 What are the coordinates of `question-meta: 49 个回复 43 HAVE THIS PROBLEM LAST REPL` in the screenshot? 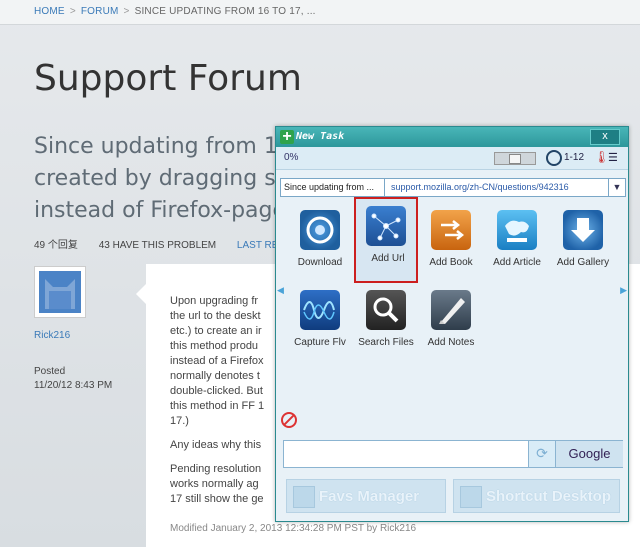 It's located at (171, 243).